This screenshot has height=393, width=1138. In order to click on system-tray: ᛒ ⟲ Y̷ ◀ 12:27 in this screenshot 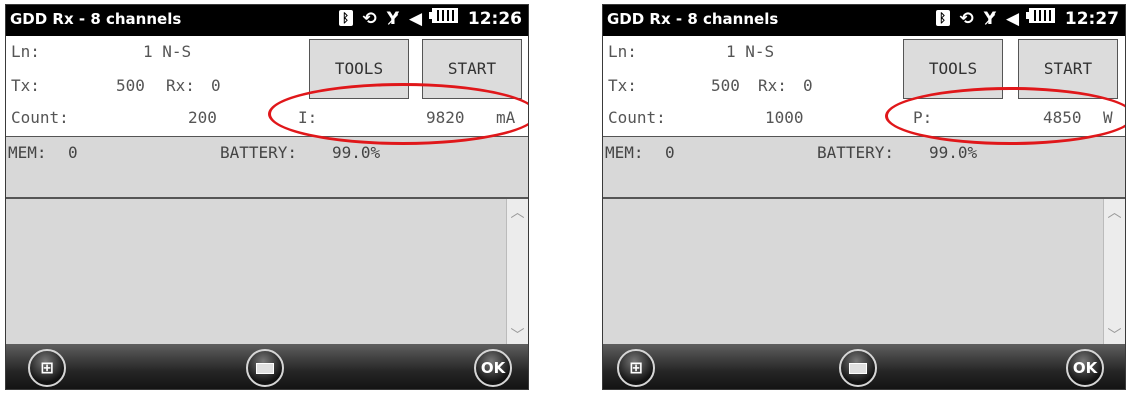, I will do `click(1025, 18)`.